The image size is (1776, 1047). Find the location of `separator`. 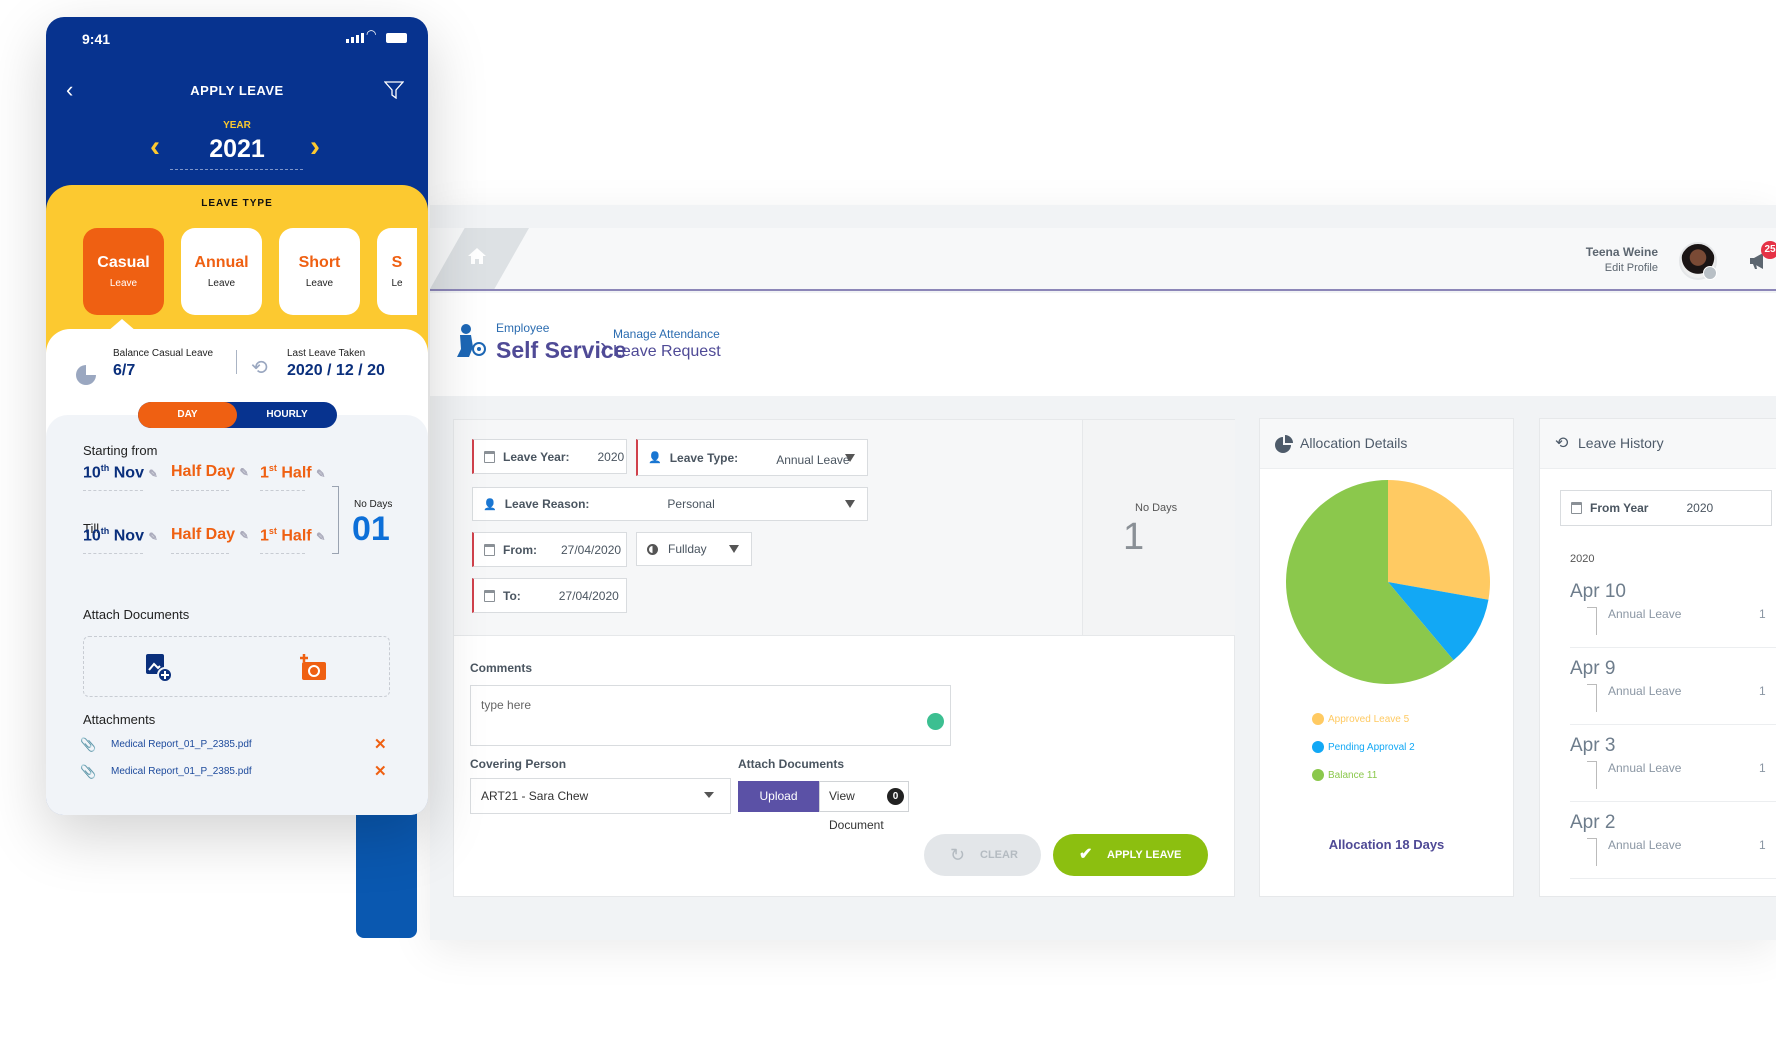

separator is located at coordinates (1673, 801).